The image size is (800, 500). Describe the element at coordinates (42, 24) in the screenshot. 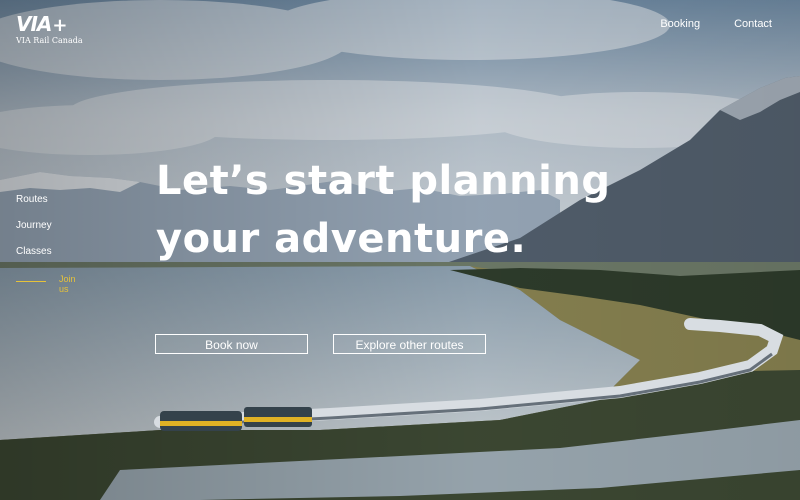

I see `logo-mark: VIA+` at that location.